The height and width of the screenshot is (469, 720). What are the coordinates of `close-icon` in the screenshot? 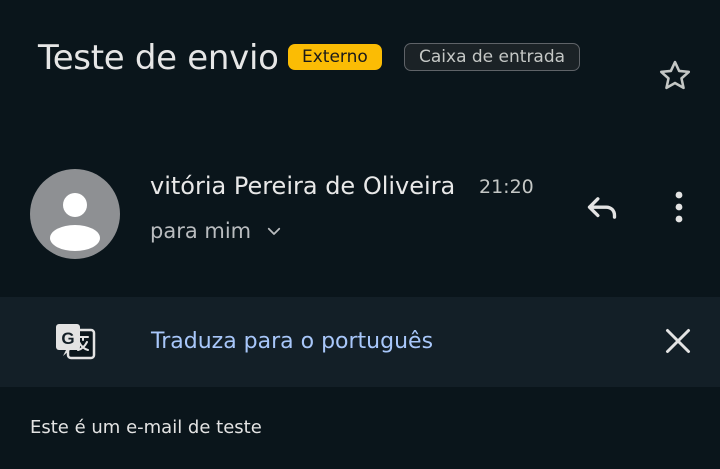 It's located at (678, 341).